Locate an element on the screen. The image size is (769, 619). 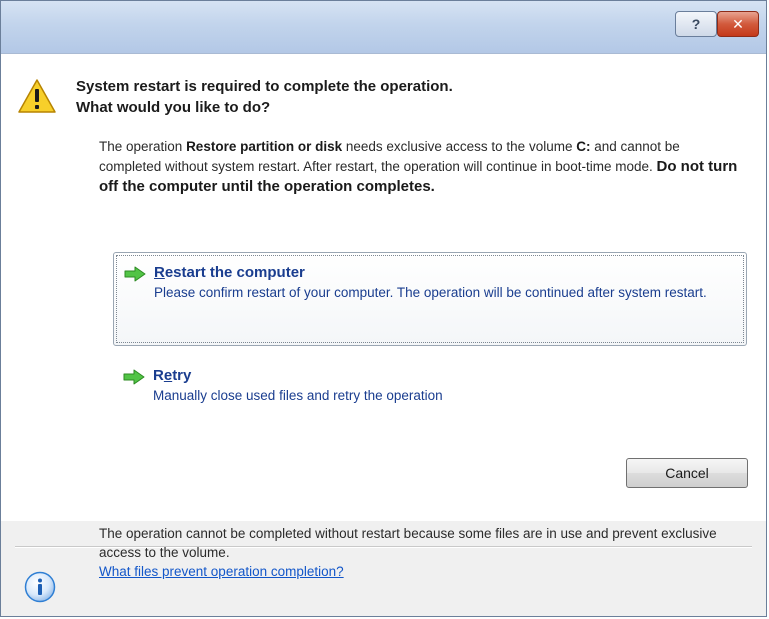
volume-name: C: is located at coordinates (583, 146).